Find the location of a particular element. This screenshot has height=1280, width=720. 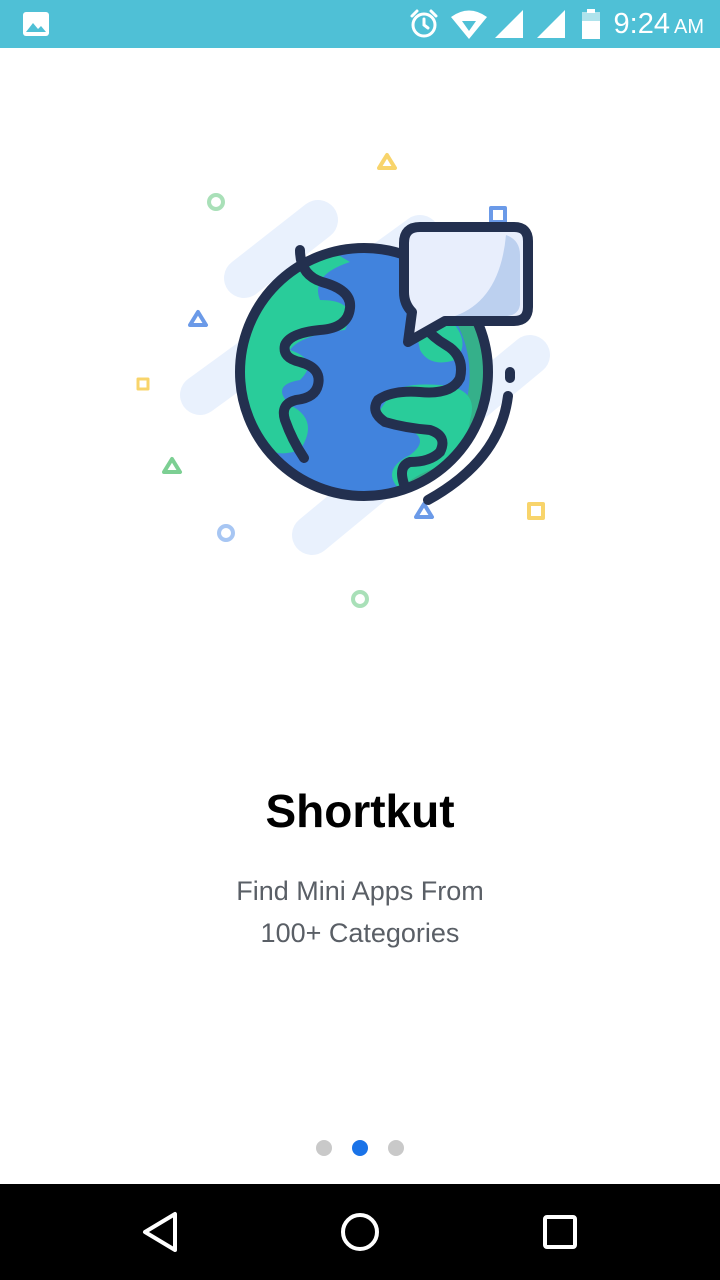

back-button is located at coordinates (160, 1232).